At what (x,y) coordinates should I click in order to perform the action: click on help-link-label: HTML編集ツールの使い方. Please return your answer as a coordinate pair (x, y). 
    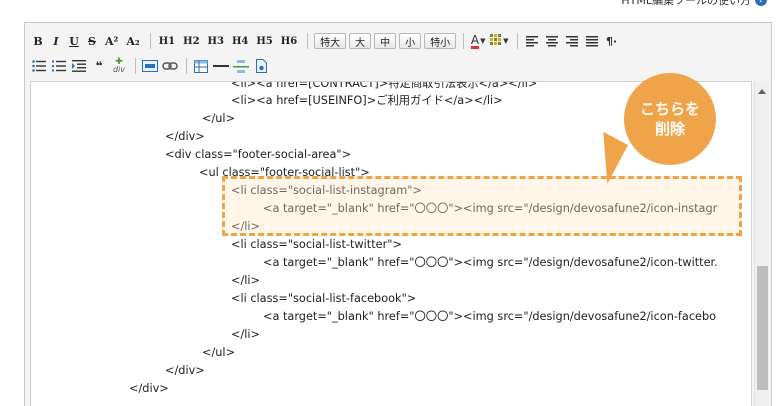
    Looking at the image, I should click on (686, 3).